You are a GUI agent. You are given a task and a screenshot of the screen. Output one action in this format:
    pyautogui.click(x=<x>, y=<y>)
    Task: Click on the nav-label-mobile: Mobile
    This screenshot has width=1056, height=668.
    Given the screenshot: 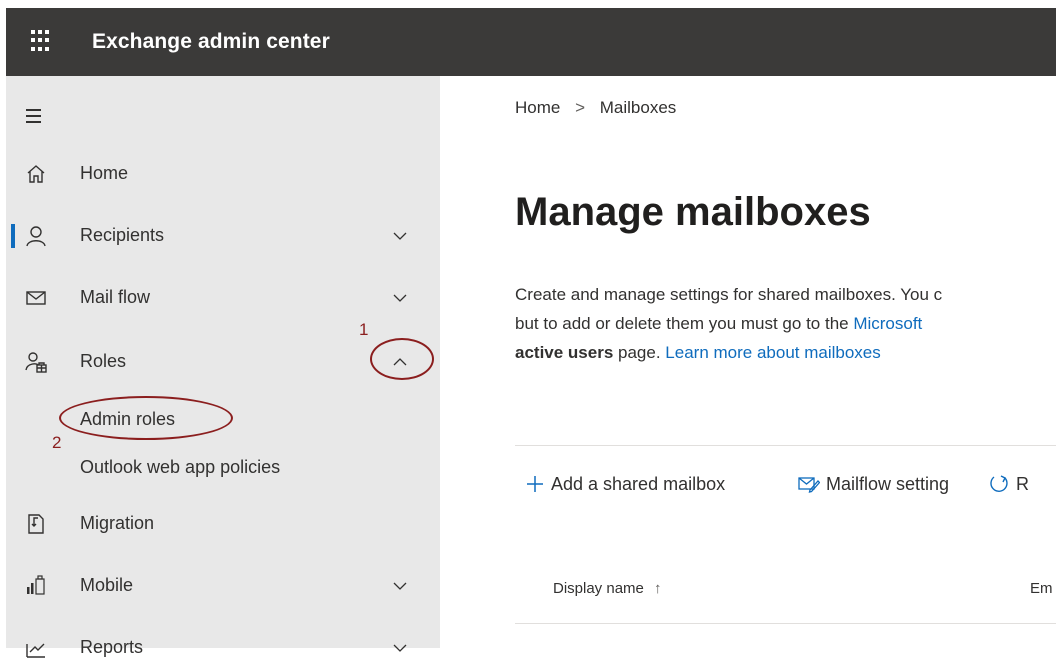 What is the action you would take?
    pyautogui.click(x=107, y=585)
    